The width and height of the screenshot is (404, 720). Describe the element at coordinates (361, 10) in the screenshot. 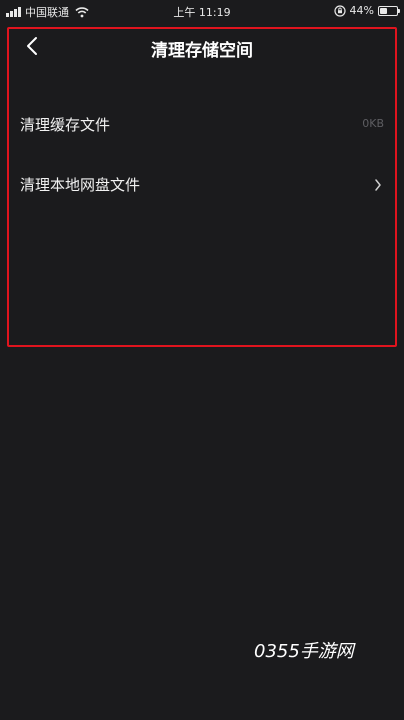

I see `battery-percent: 44%` at that location.